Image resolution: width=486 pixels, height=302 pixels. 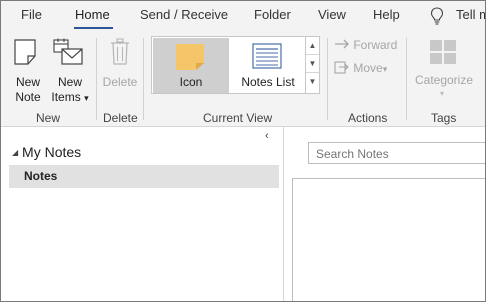 What do you see at coordinates (66, 97) in the screenshot?
I see `new-items-label-2: Items` at bounding box center [66, 97].